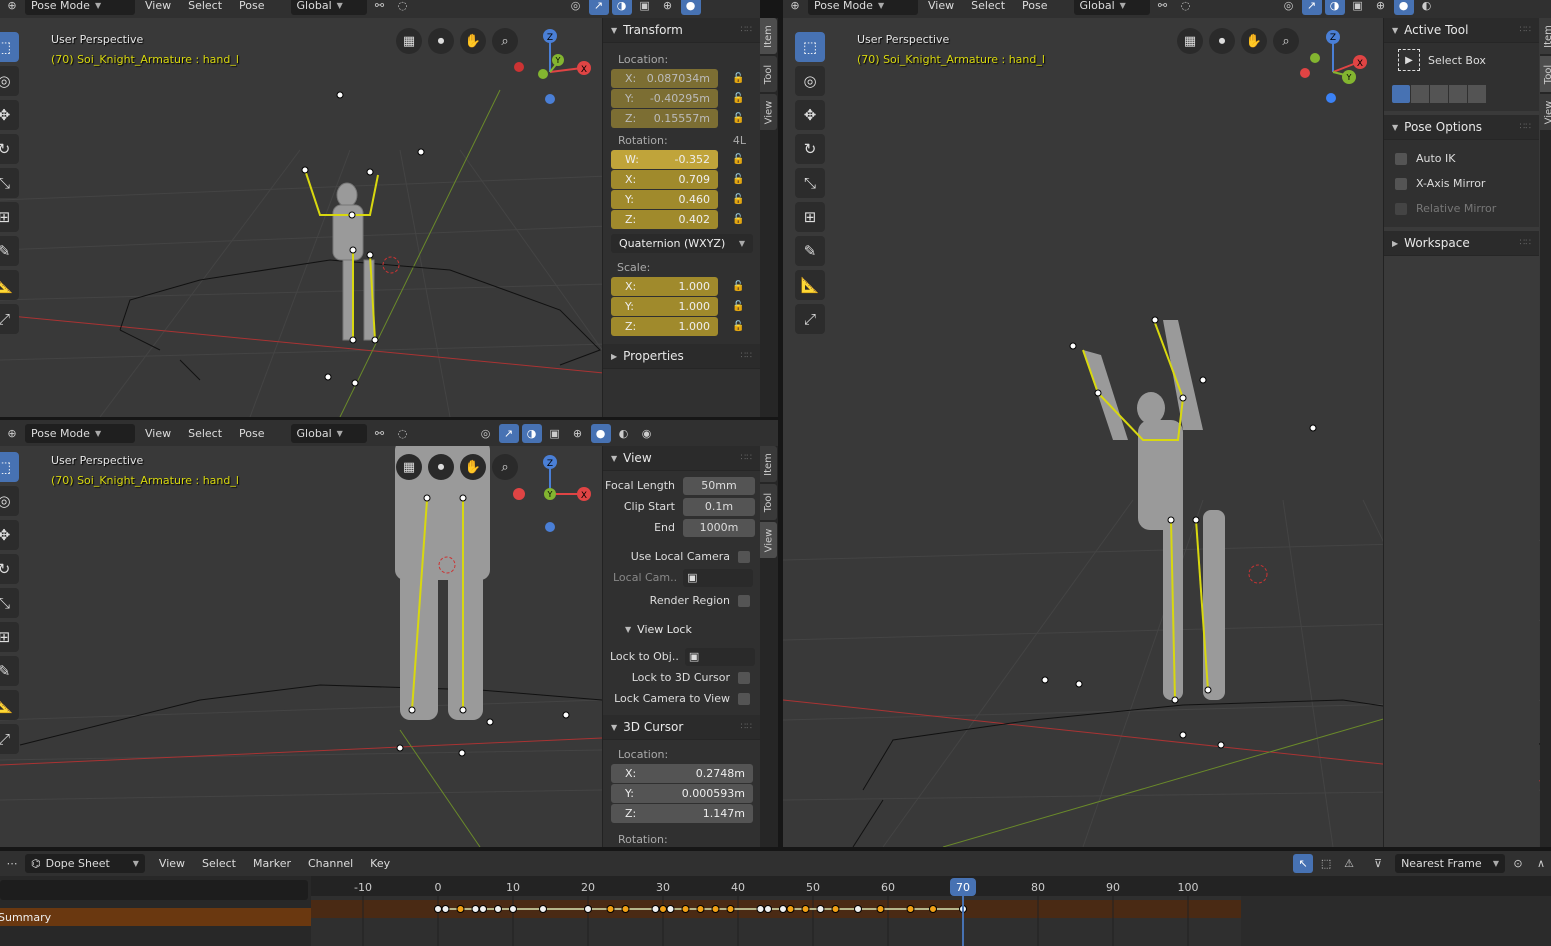 This screenshot has height=946, width=1551. I want to click on menu-channel: Channel, so click(330, 863).